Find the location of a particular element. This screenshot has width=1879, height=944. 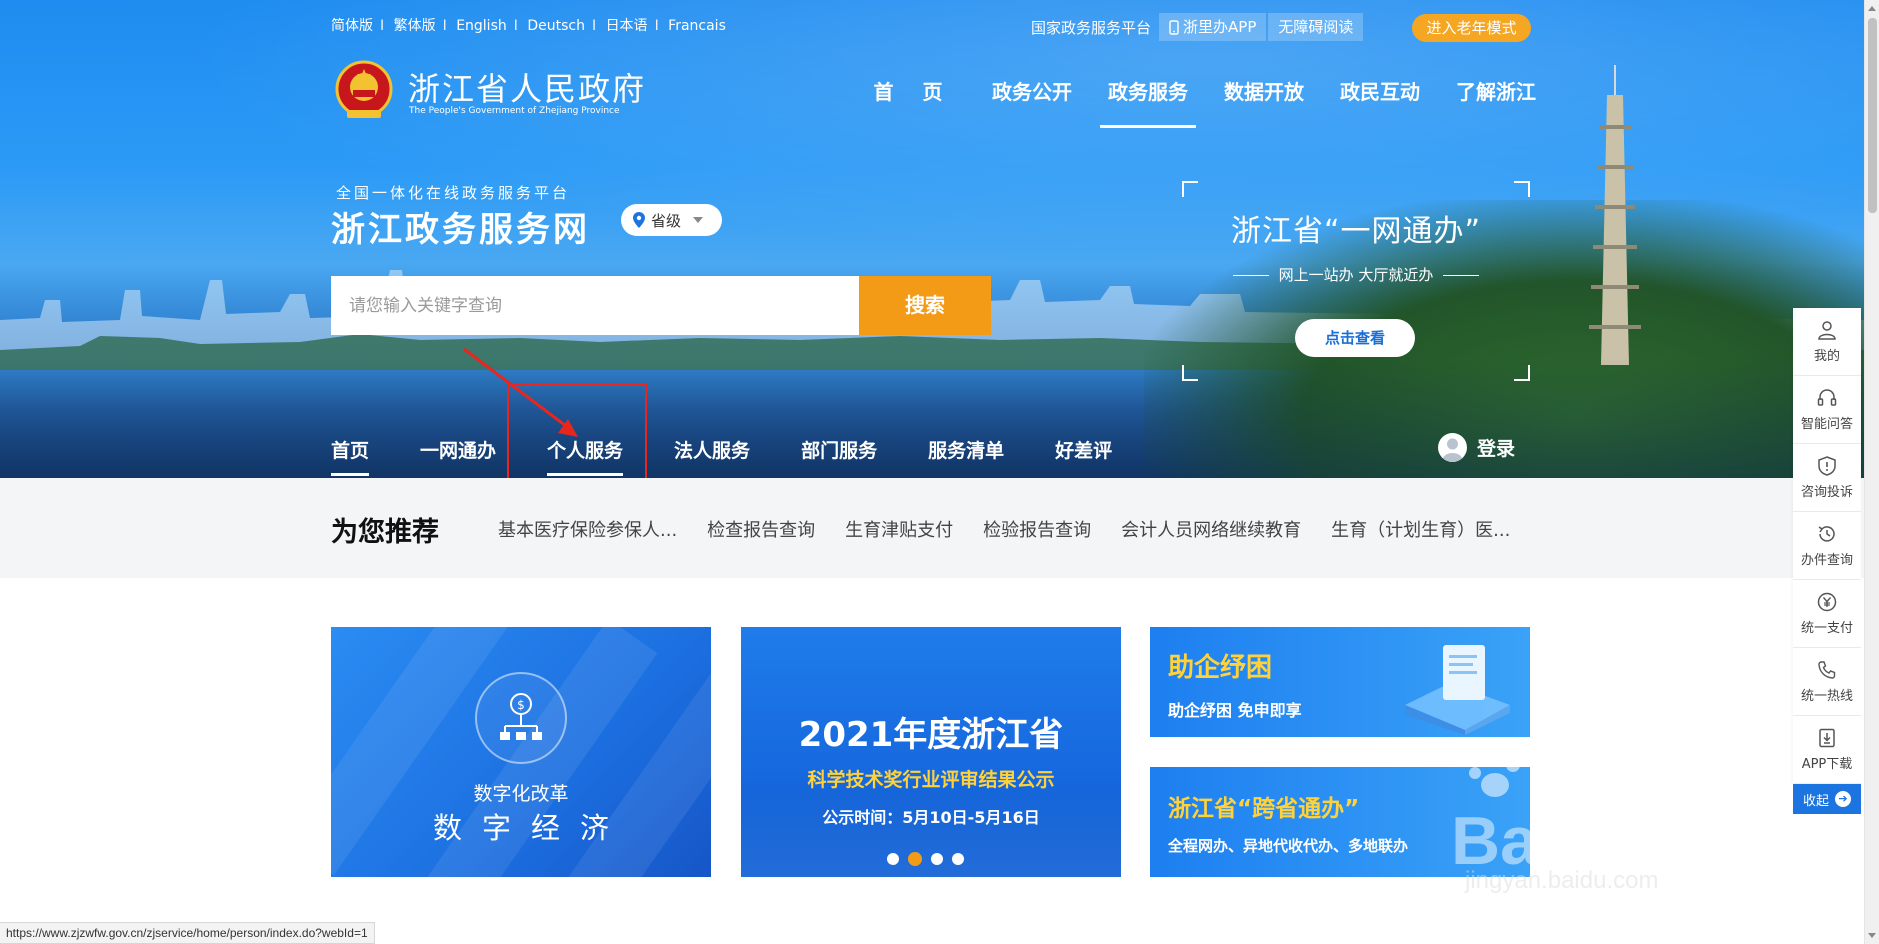

download-icon is located at coordinates (1827, 738).